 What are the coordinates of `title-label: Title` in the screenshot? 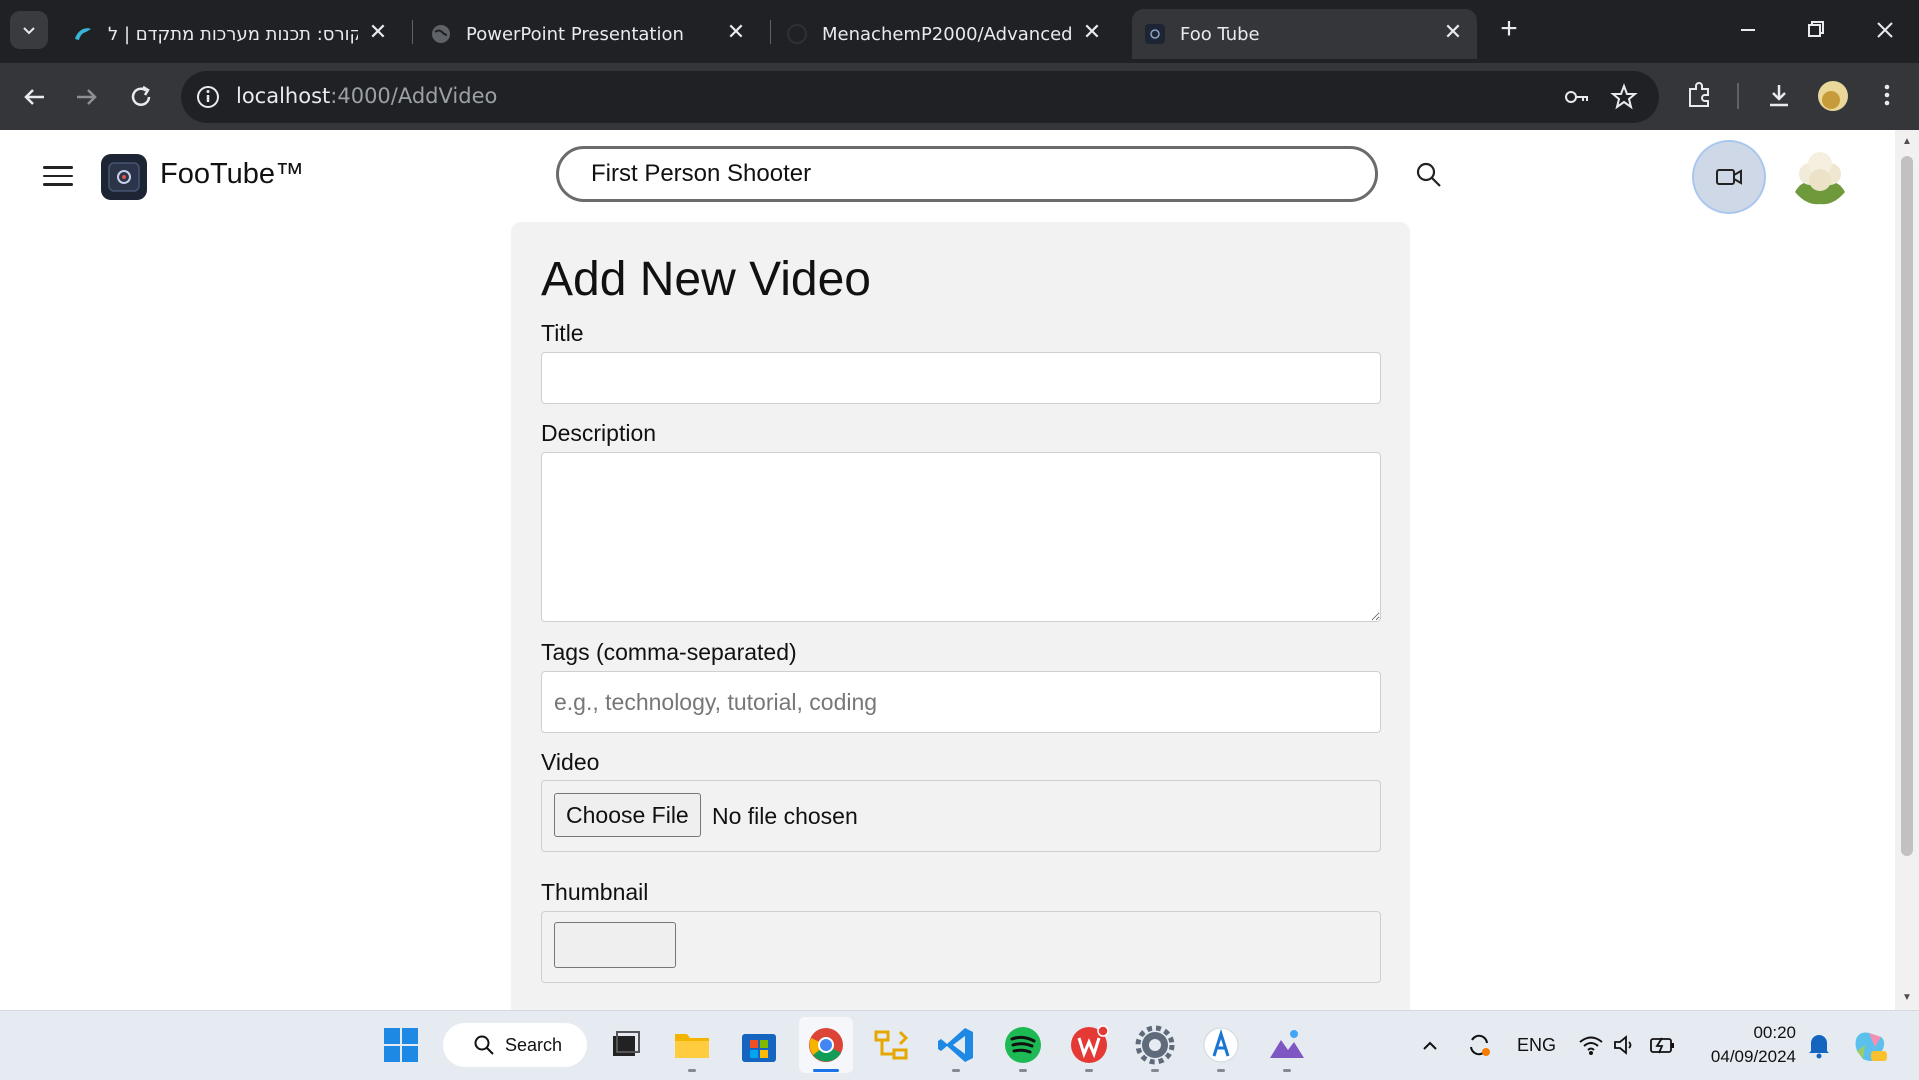 It's located at (562, 333).